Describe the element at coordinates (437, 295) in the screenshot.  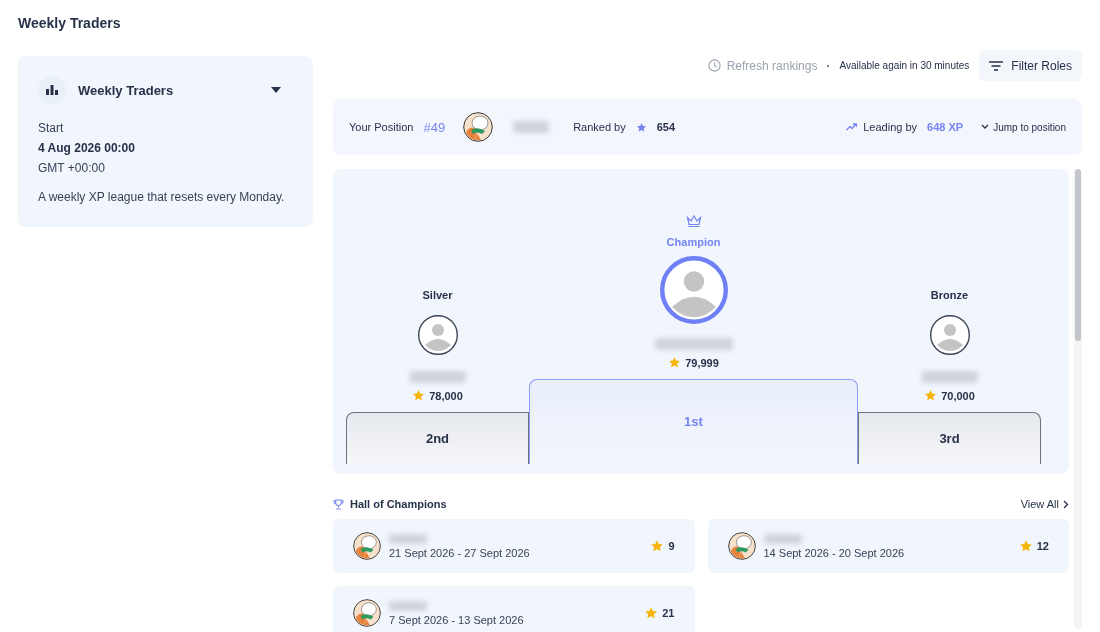
I see `podium-title: Silver` at that location.